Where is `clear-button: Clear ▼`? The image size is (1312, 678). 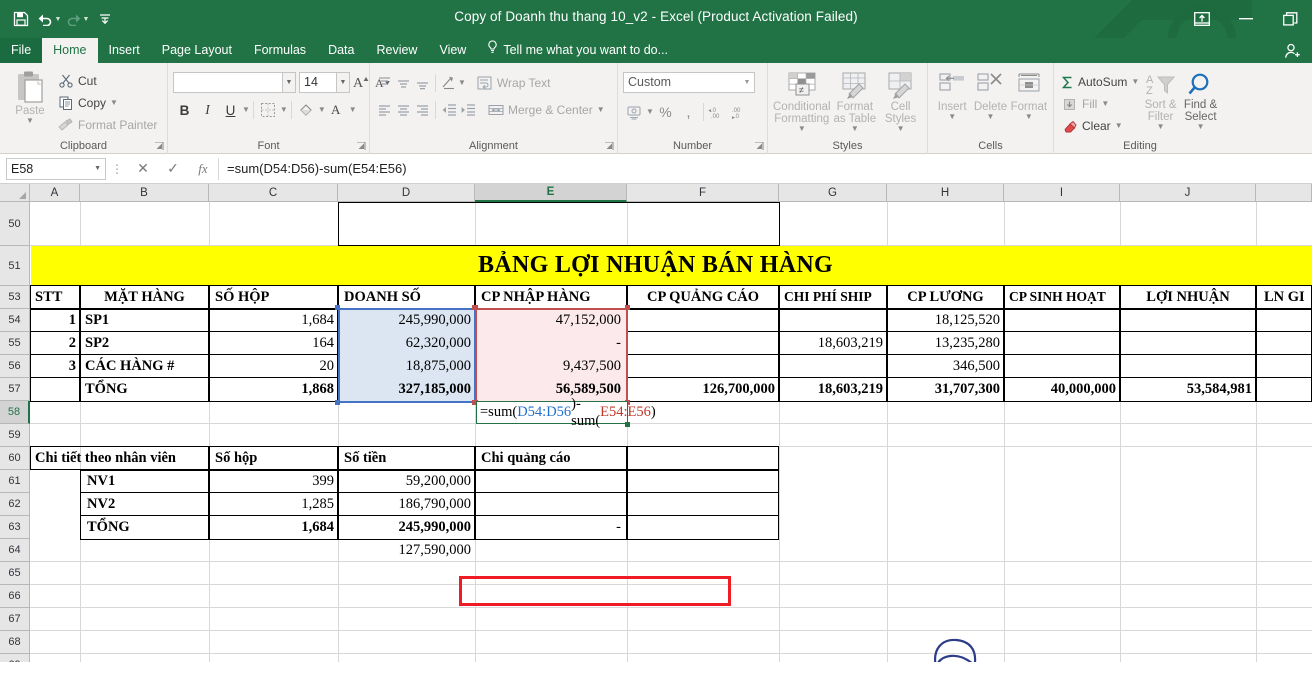
clear-button: Clear ▼ is located at coordinates (1100, 126).